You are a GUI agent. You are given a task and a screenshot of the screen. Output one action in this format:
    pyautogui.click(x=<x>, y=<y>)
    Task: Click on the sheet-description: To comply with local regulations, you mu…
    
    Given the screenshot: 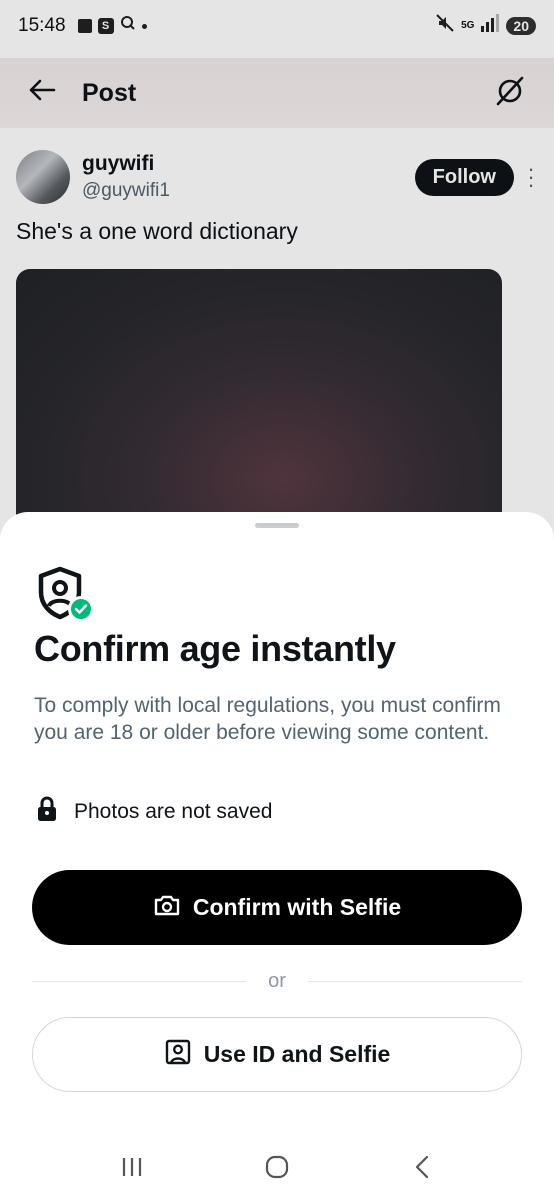 What is the action you would take?
    pyautogui.click(x=267, y=719)
    